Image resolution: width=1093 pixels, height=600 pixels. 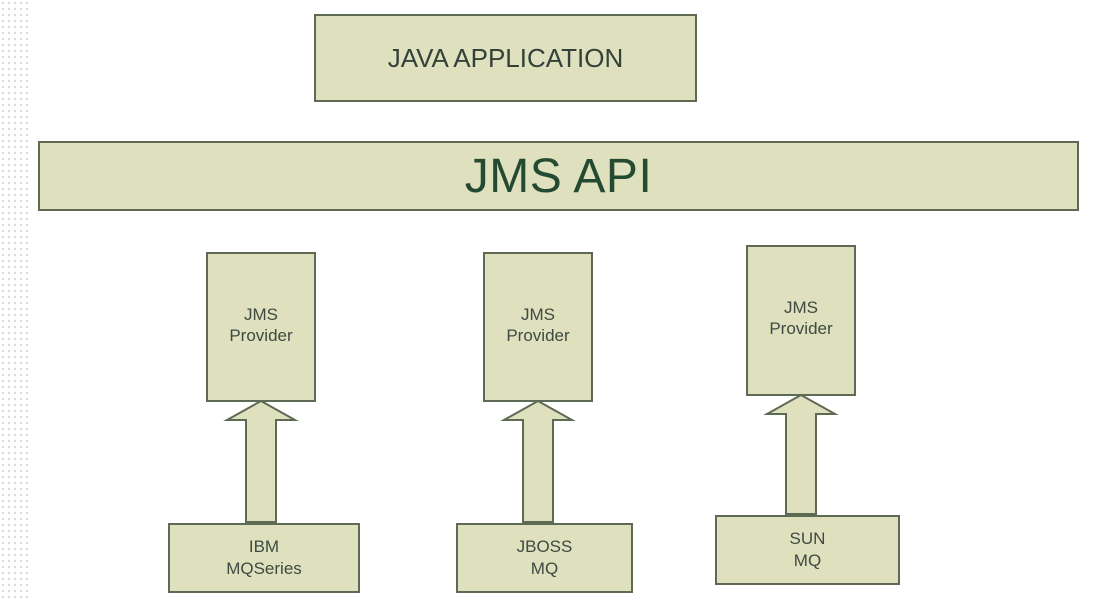 I want to click on sun-mq-box: SUN MQ, so click(x=807, y=550).